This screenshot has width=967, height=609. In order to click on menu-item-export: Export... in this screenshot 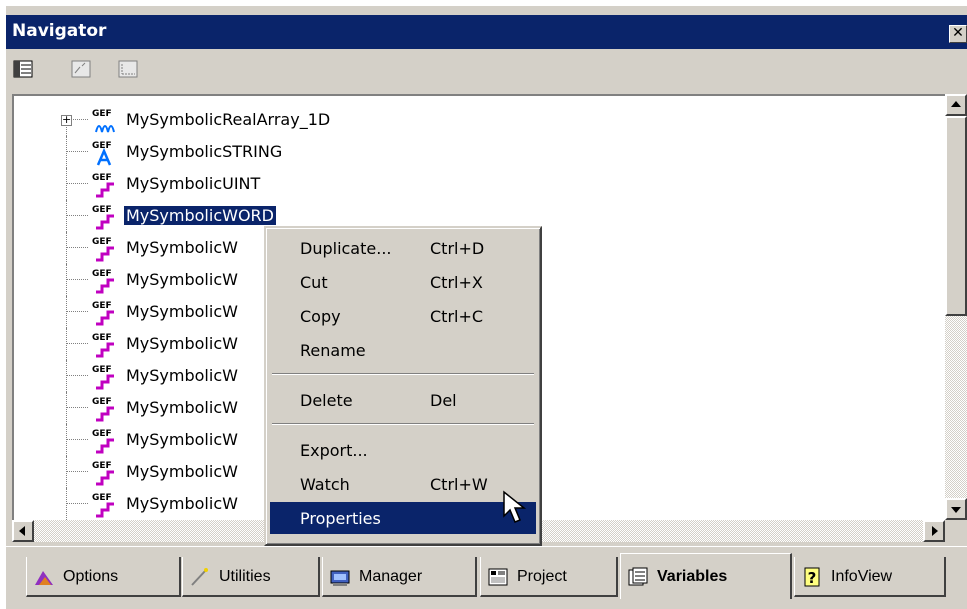, I will do `click(403, 450)`.